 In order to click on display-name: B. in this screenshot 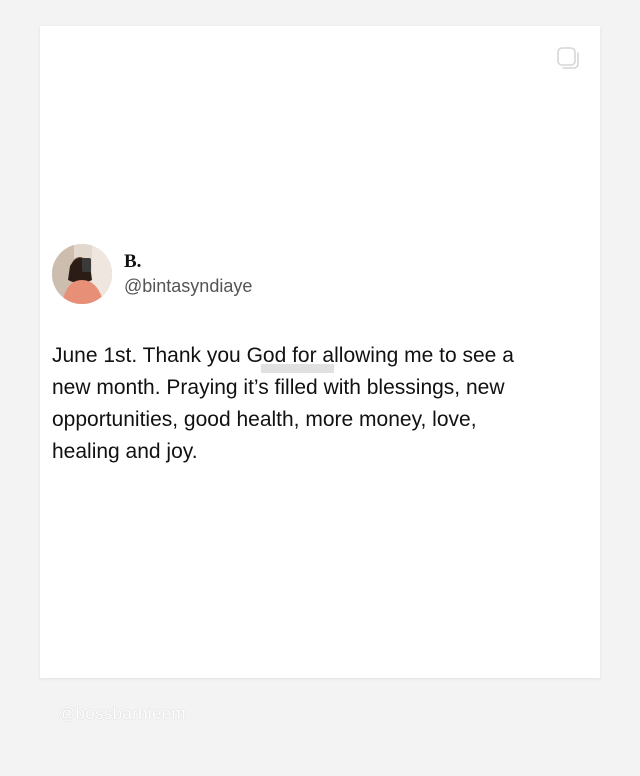, I will do `click(188, 262)`.